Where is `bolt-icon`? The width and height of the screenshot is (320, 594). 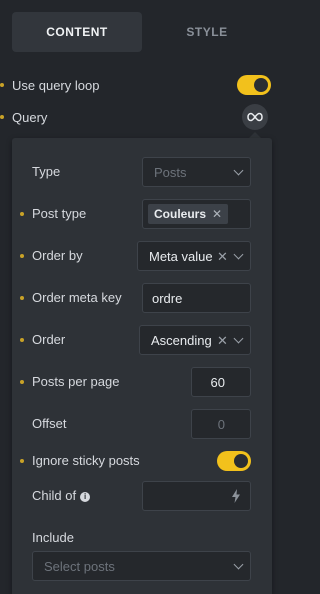 bolt-icon is located at coordinates (236, 496).